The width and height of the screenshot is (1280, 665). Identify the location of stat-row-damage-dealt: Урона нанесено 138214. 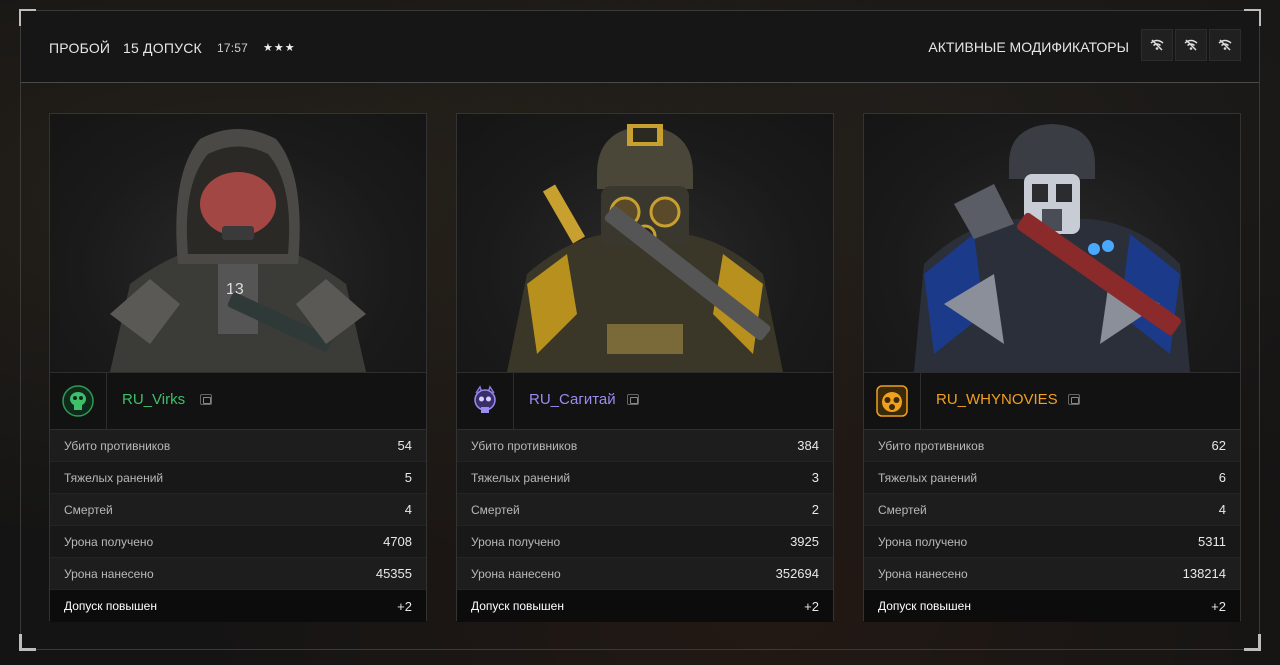
(1052, 574).